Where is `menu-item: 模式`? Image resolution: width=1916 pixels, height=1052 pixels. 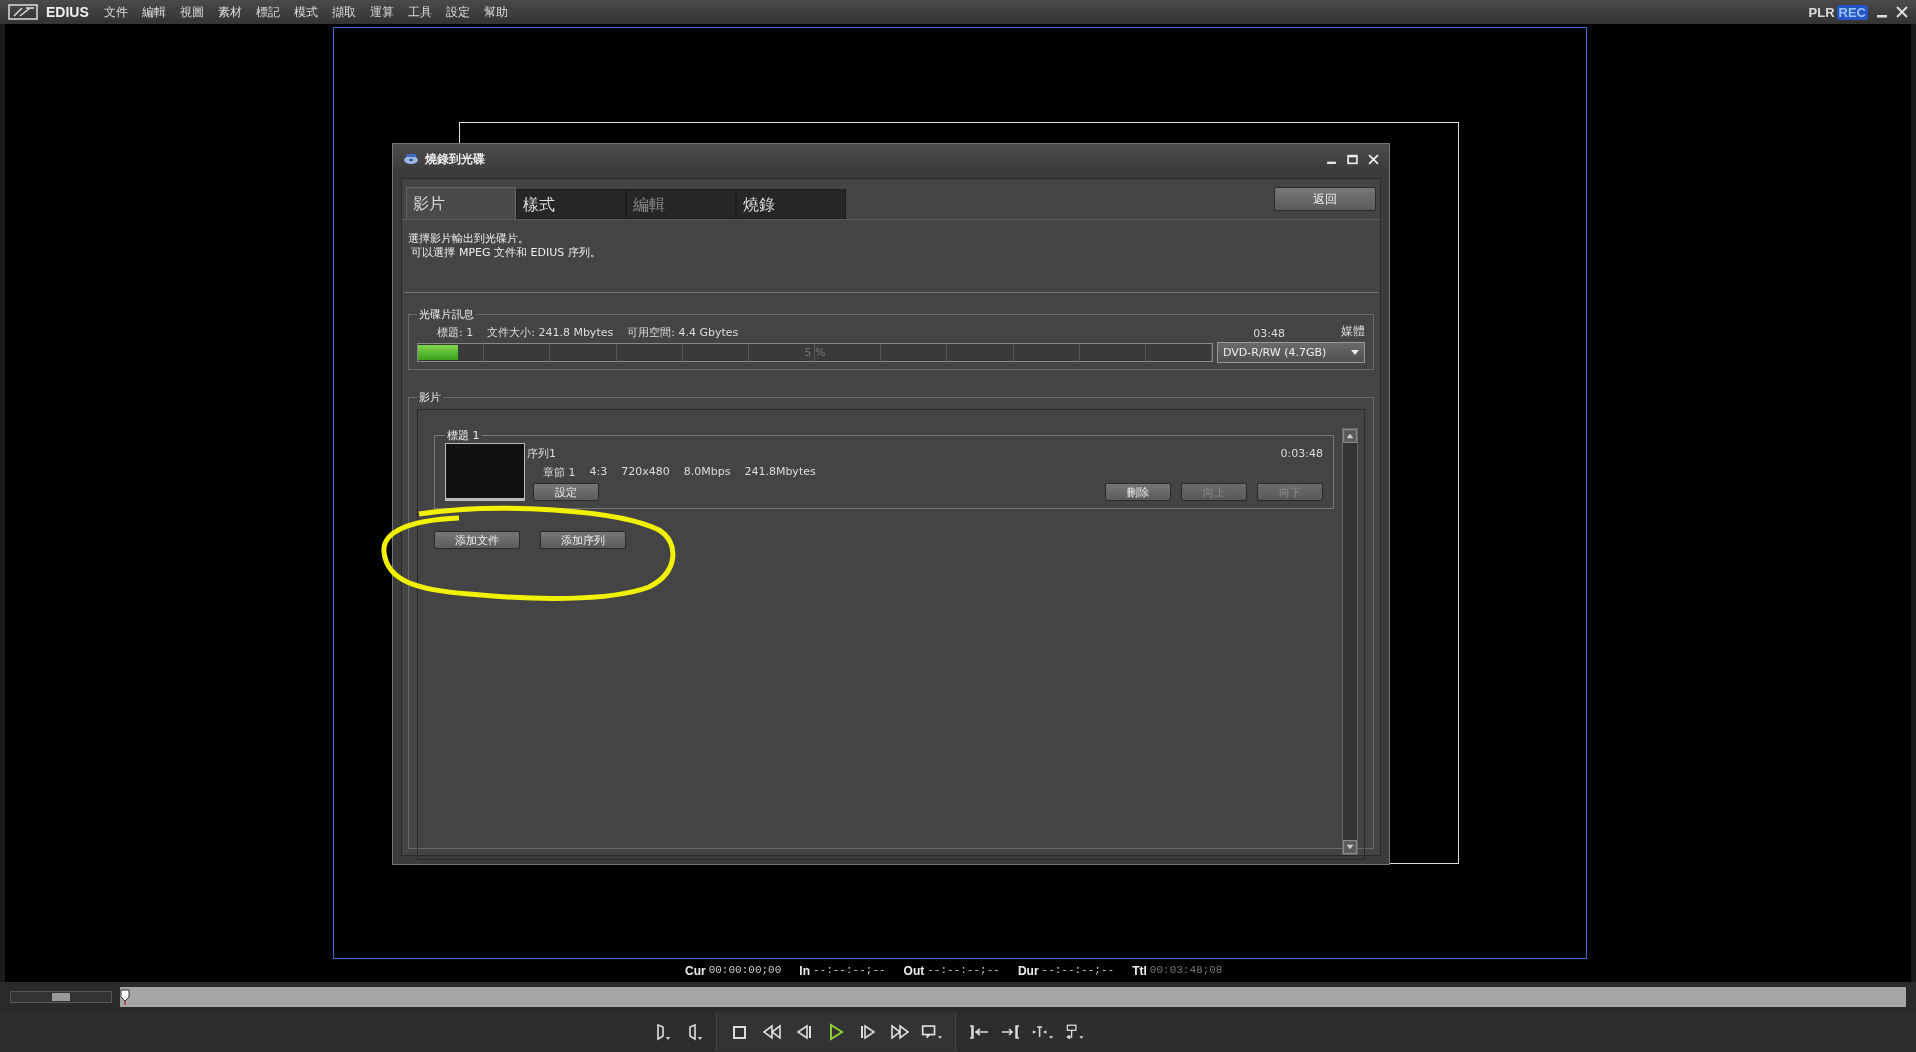 menu-item: 模式 is located at coordinates (305, 12).